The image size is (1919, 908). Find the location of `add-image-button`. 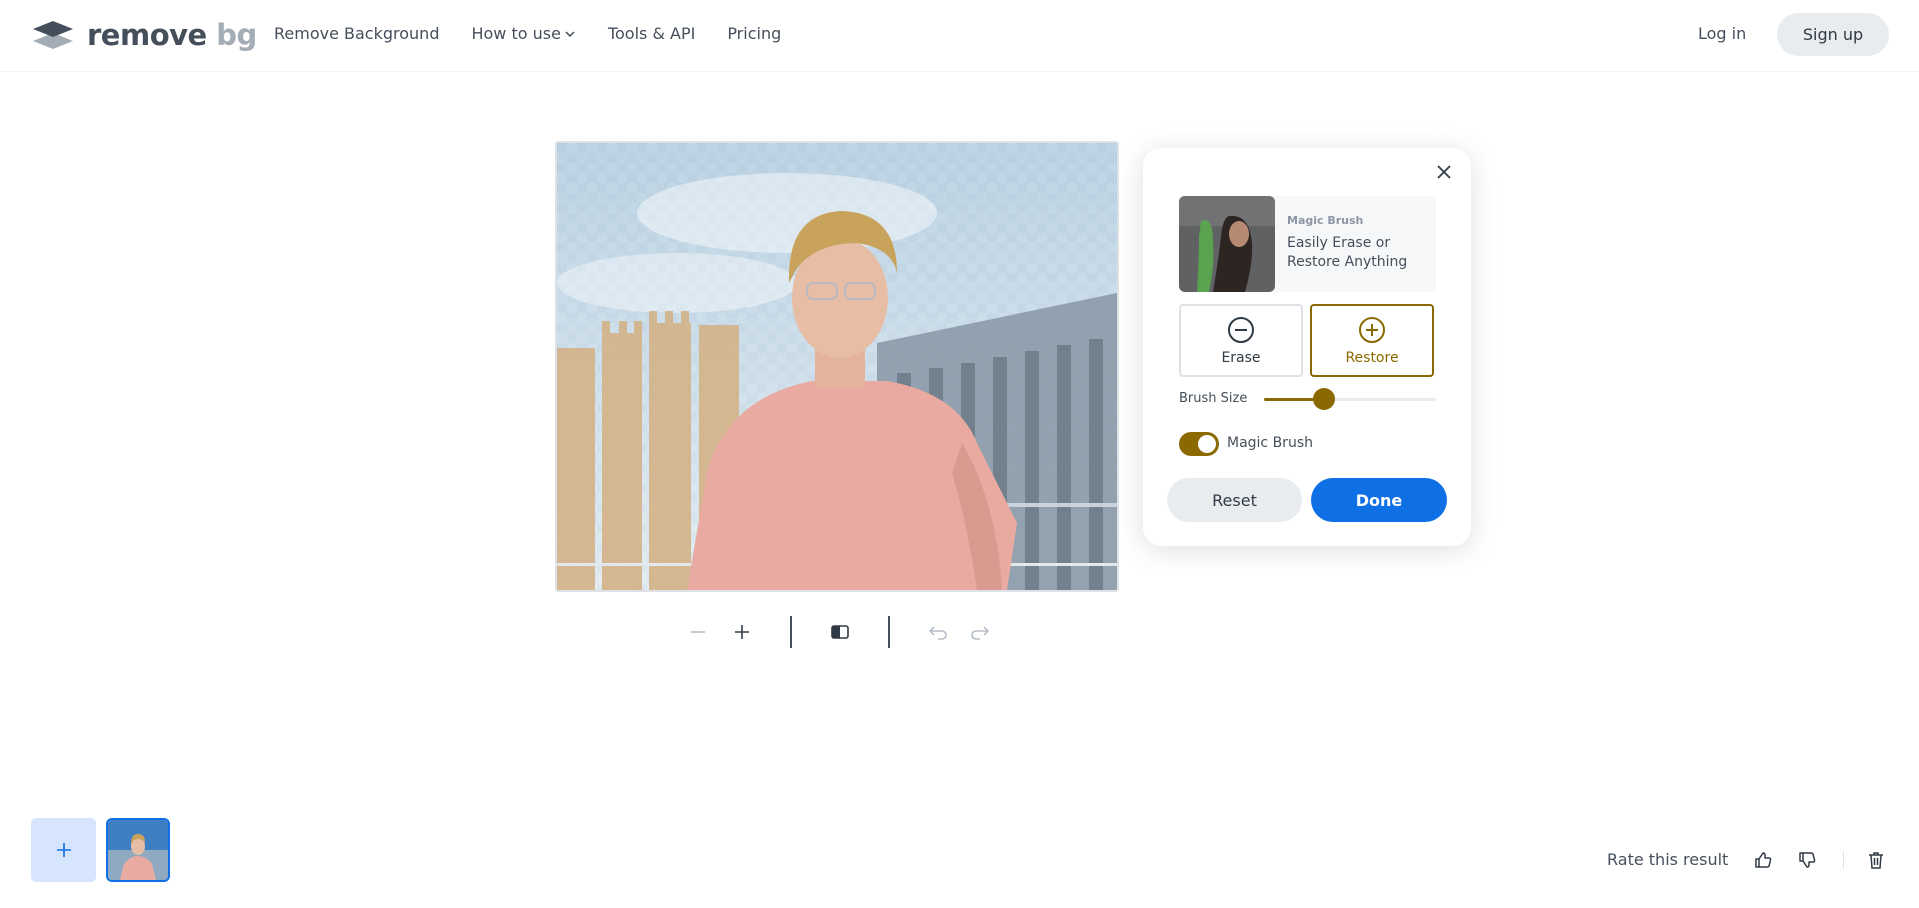

add-image-button is located at coordinates (63, 850).